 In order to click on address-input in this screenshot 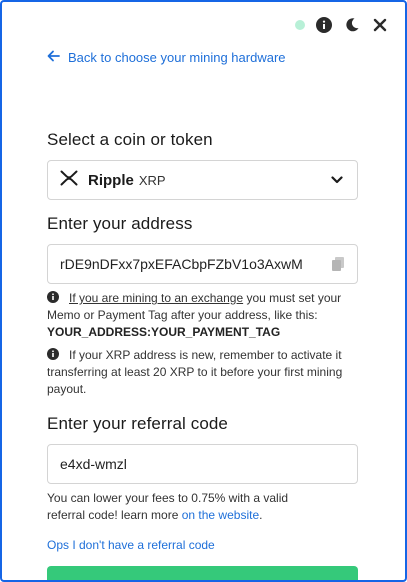, I will do `click(202, 264)`.